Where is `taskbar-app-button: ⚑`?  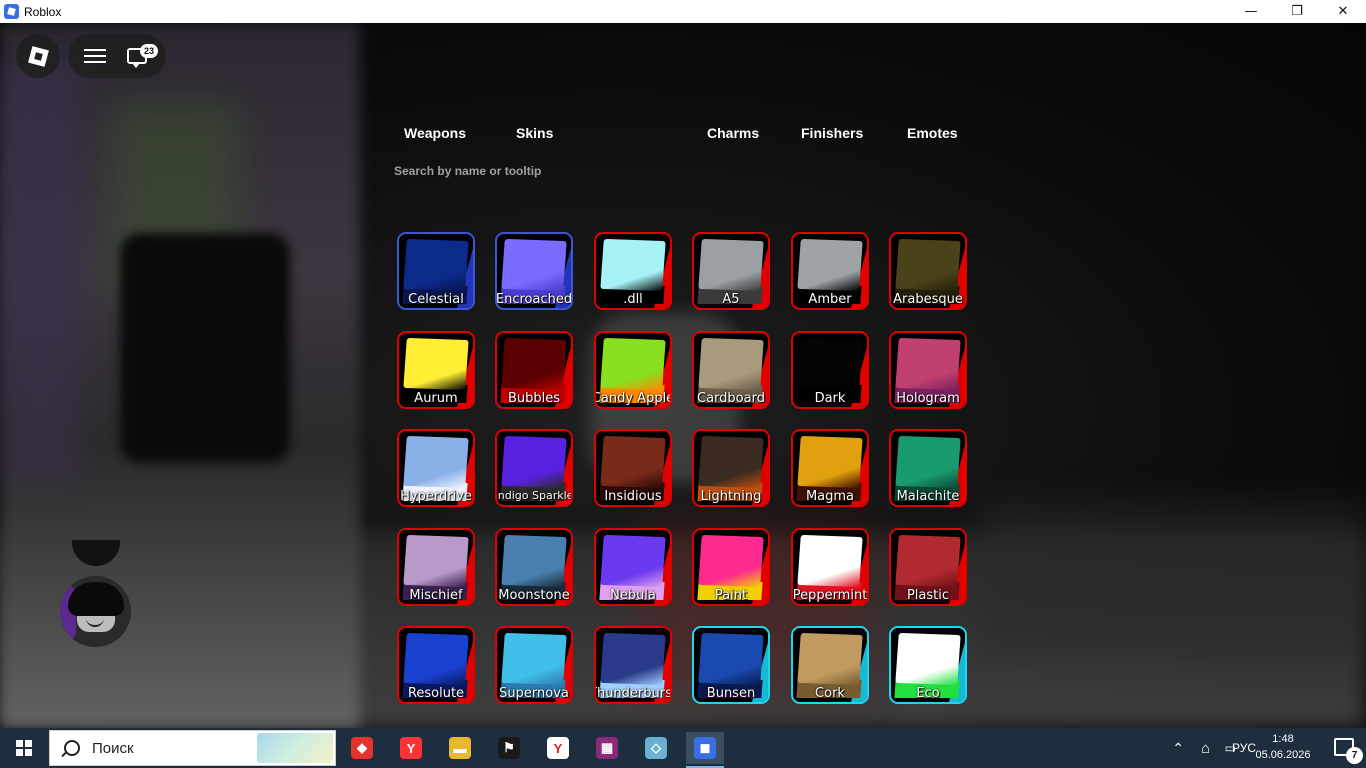 taskbar-app-button: ⚑ is located at coordinates (509, 748).